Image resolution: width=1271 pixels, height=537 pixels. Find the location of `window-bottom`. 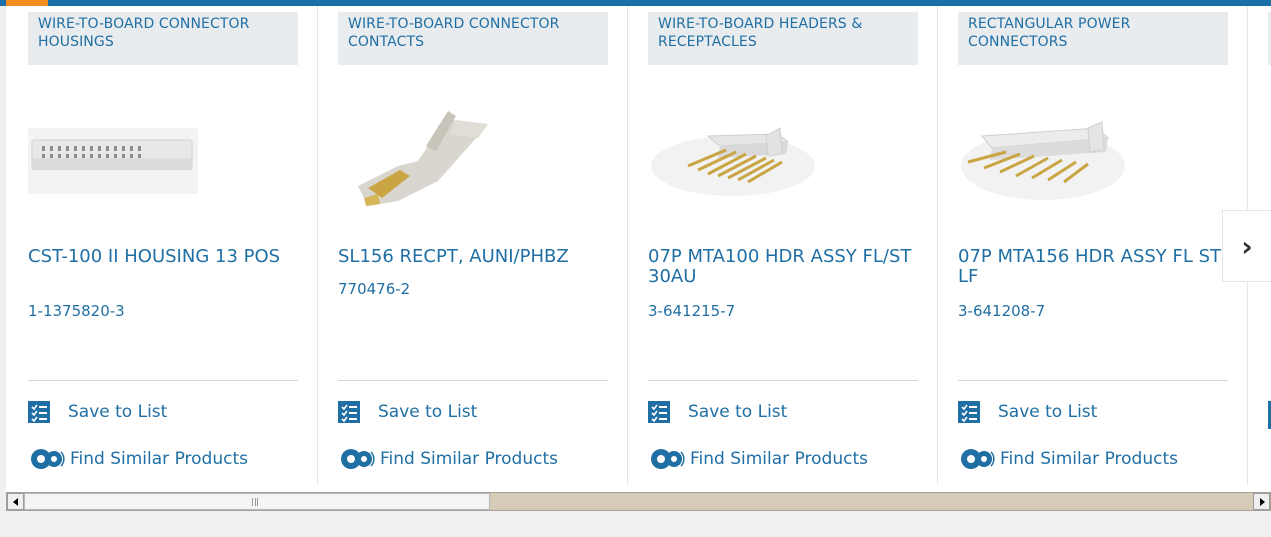

window-bottom is located at coordinates (635, 524).